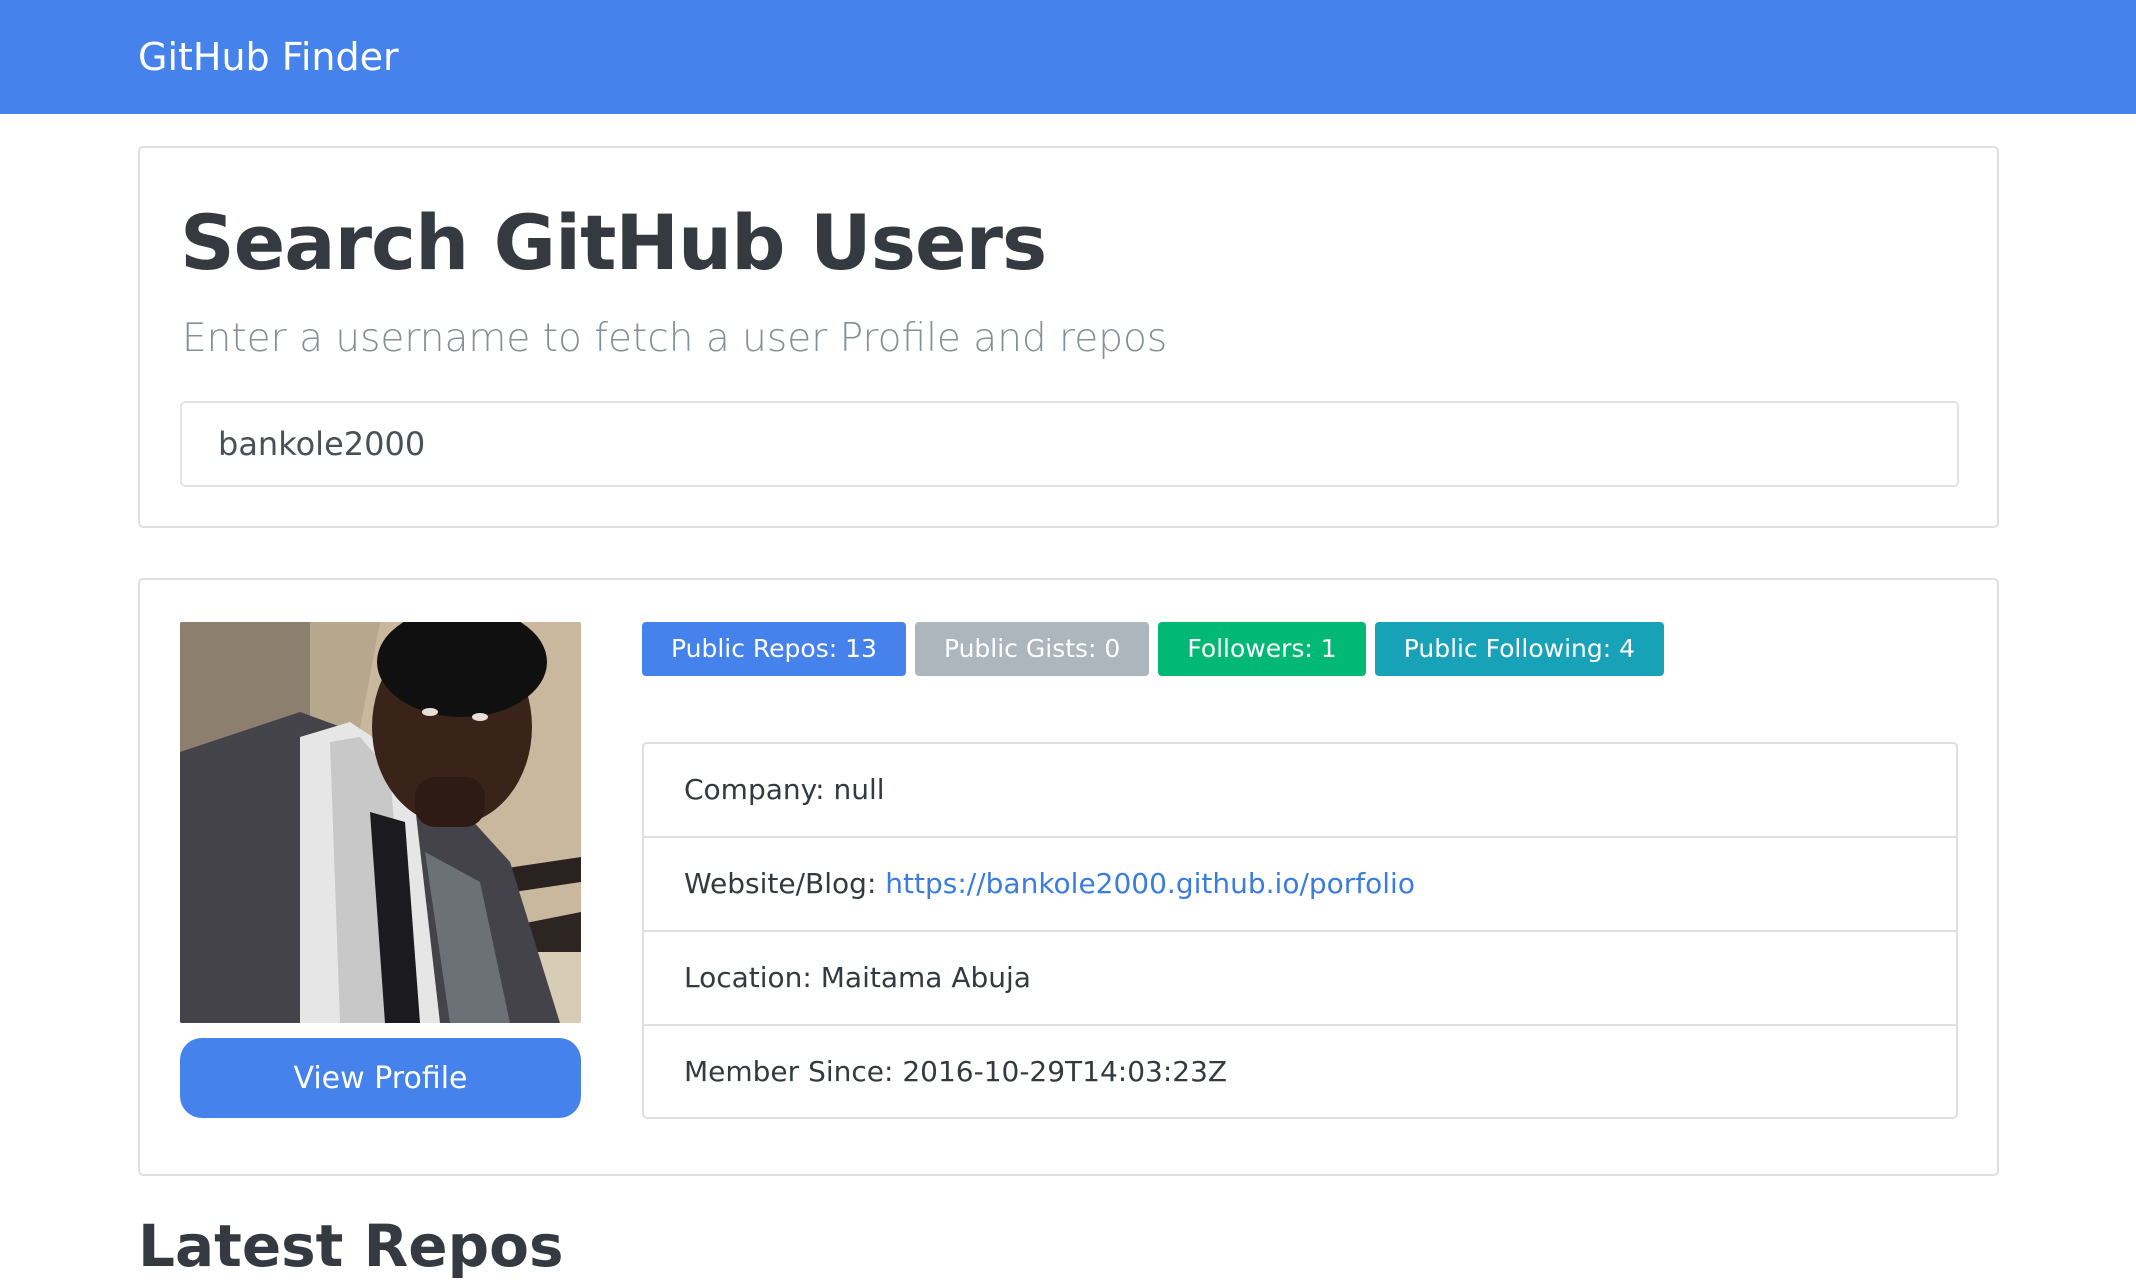 The image size is (2136, 1280). What do you see at coordinates (1150, 883) in the screenshot?
I see `website-link: https://bankole2000.github.io/porfolio` at bounding box center [1150, 883].